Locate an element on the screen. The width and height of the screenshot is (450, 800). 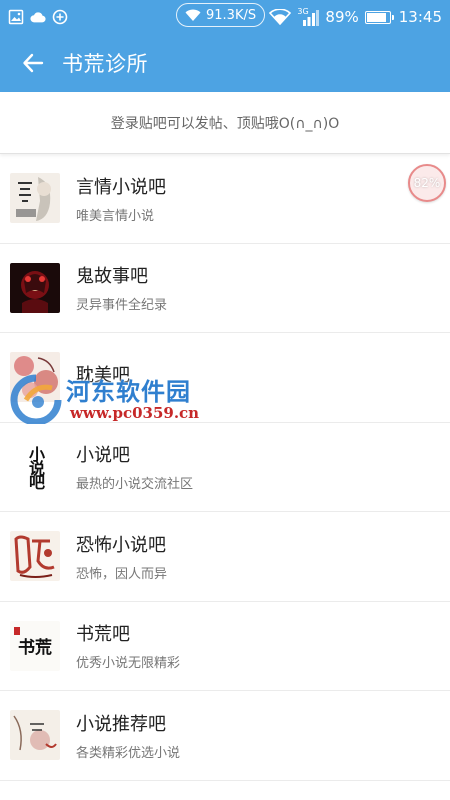
forum-name: 书荒吧 is located at coordinates (103, 635).